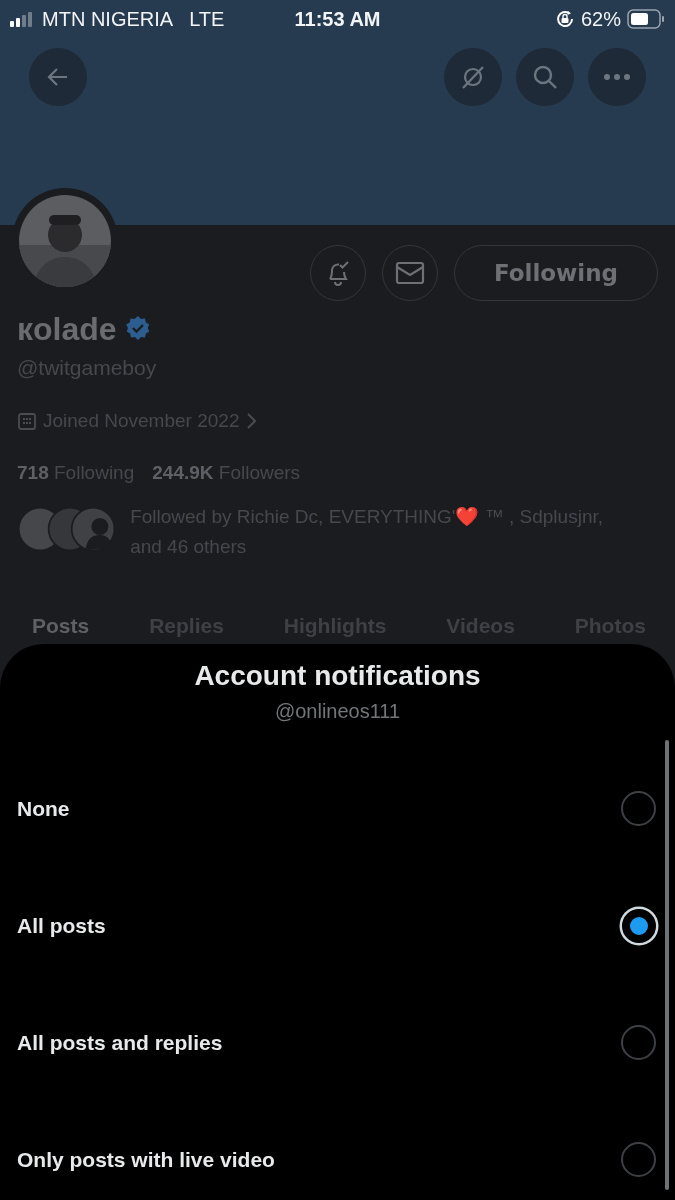  What do you see at coordinates (617, 77) in the screenshot?
I see `more-icon` at bounding box center [617, 77].